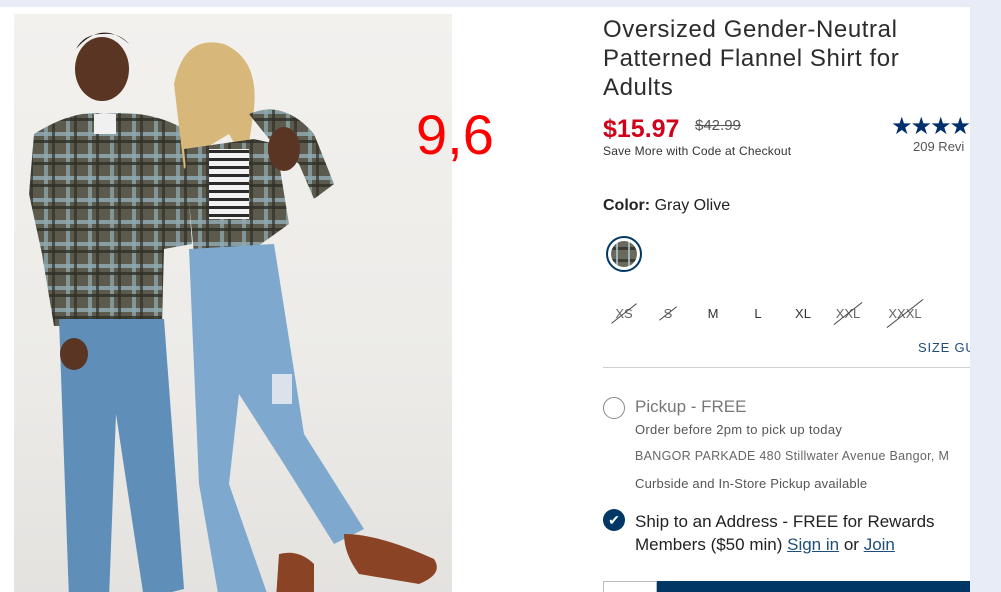 The image size is (1001, 592). I want to click on overlay-label: 9,6, so click(455, 134).